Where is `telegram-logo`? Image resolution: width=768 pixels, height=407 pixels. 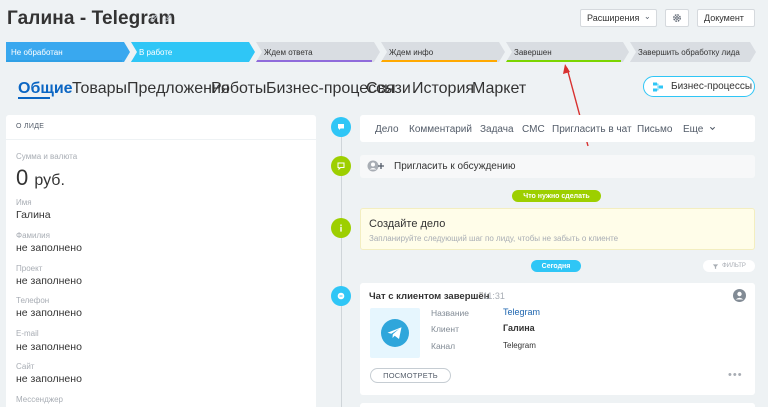 telegram-logo is located at coordinates (395, 333).